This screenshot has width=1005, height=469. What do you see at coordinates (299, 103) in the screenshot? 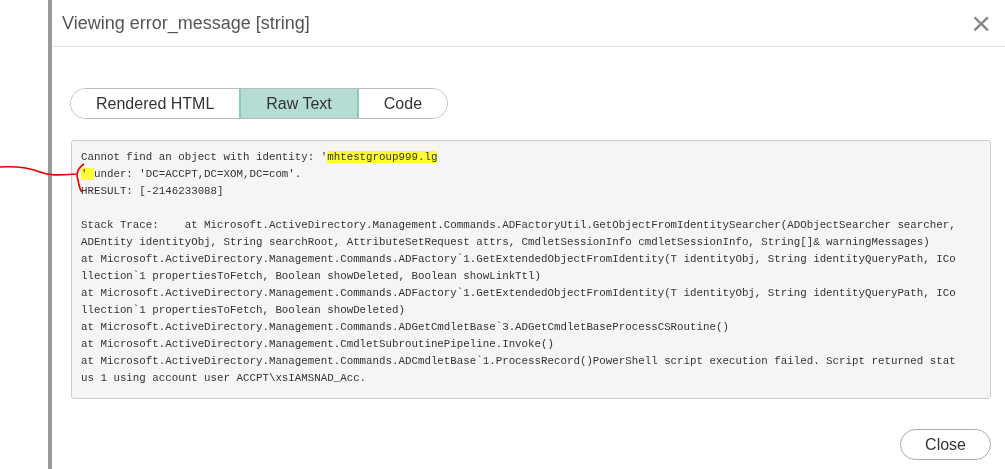
I see `view-tab: Raw Text` at bounding box center [299, 103].